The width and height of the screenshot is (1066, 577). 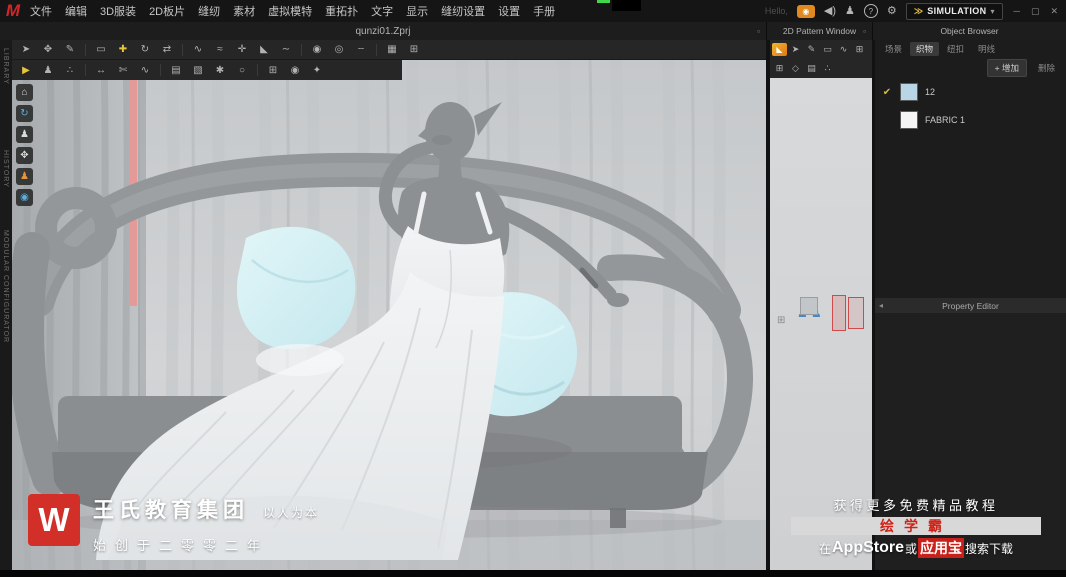 What do you see at coordinates (970, 92) in the screenshot?
I see `fabric-row: ✔ 12` at bounding box center [970, 92].